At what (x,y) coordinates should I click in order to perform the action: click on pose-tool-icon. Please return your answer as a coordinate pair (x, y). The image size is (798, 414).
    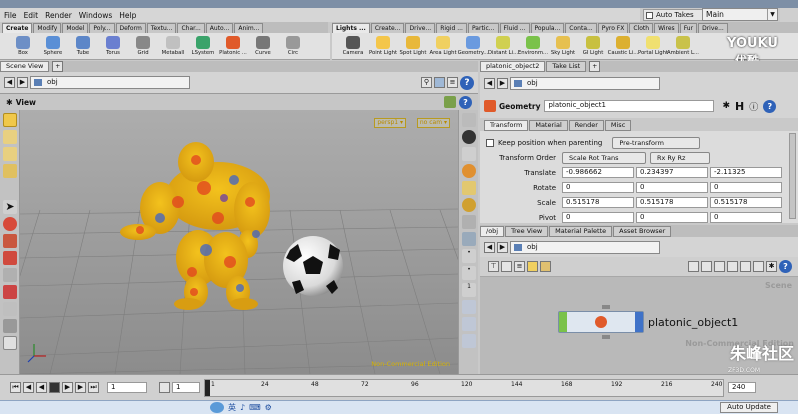
    Looking at the image, I should click on (10, 224).